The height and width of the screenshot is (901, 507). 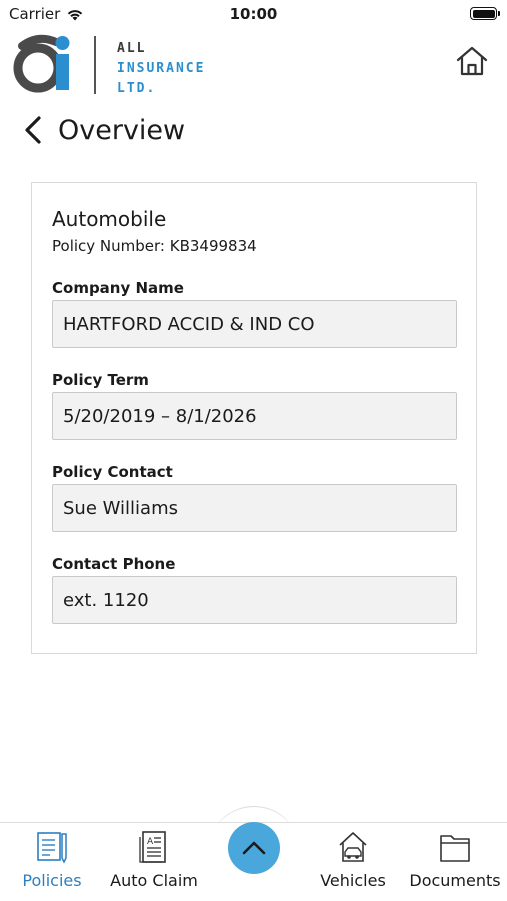 I want to click on company-name-label: Company Name, so click(x=118, y=288).